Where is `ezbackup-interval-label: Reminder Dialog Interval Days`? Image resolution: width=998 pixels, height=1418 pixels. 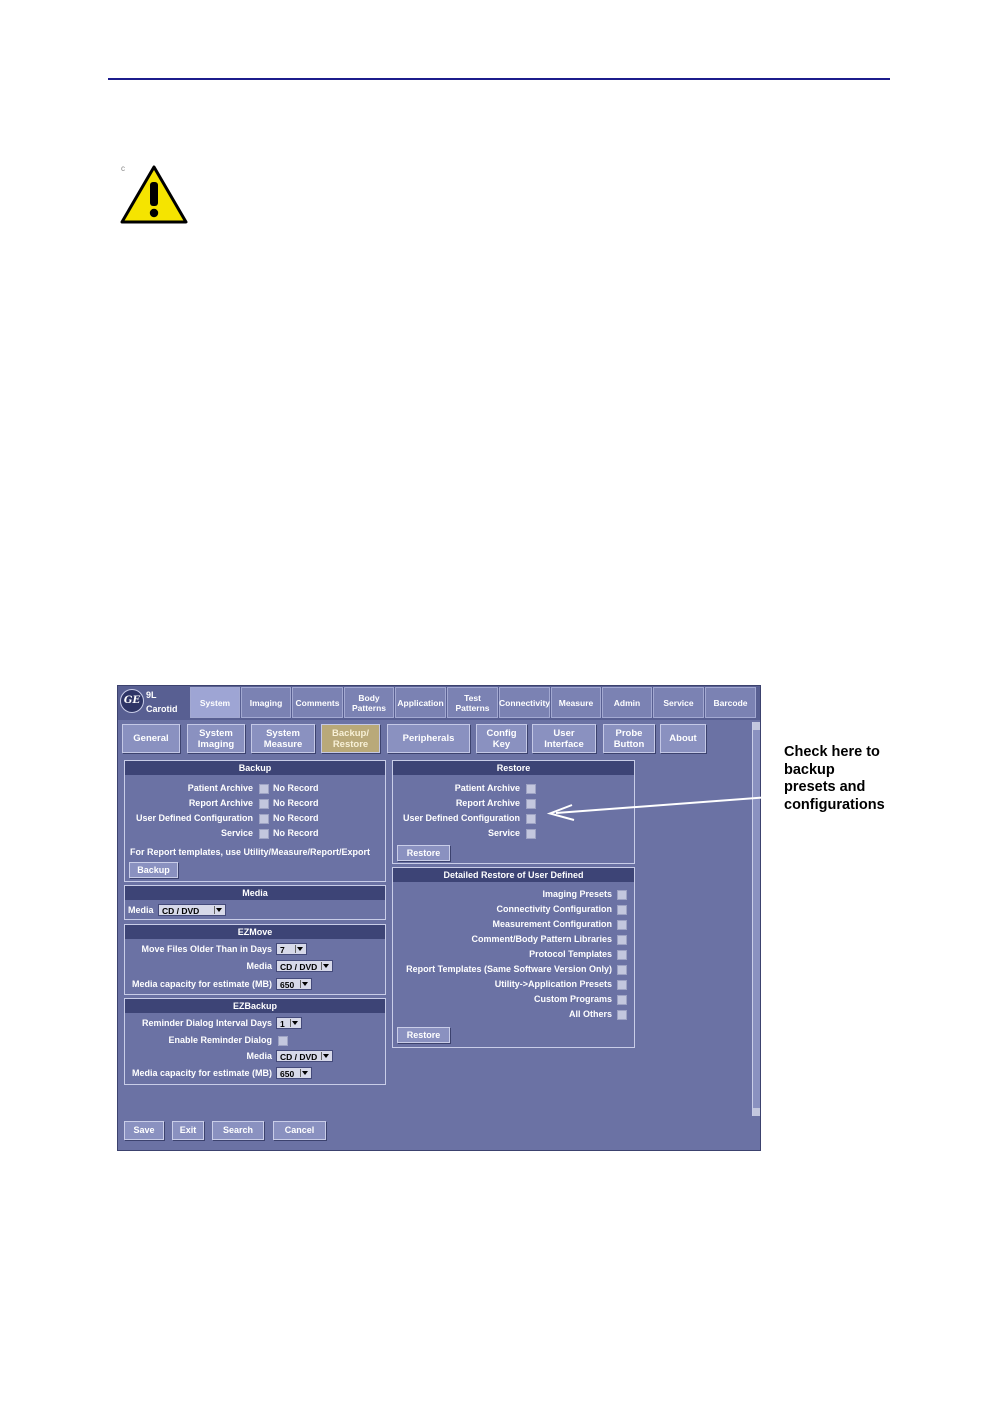 ezbackup-interval-label: Reminder Dialog Interval Days is located at coordinates (206, 1023).